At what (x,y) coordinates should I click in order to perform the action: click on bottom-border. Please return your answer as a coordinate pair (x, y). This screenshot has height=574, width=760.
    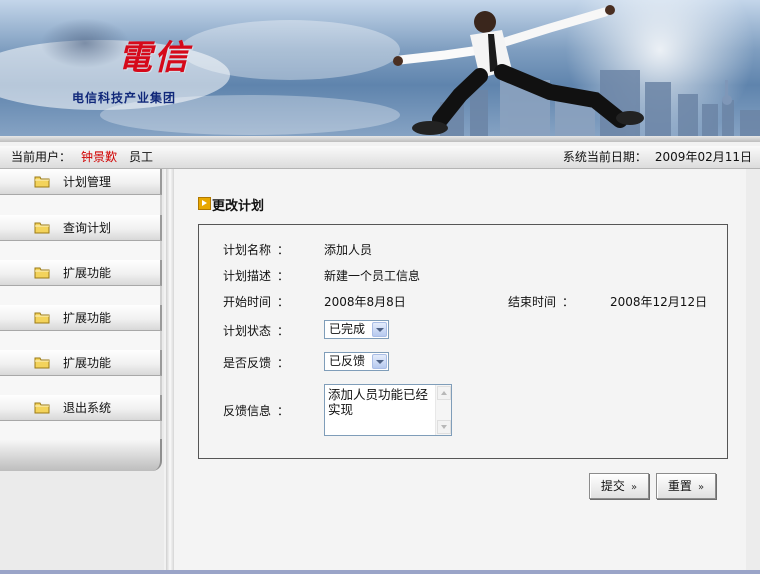
    Looking at the image, I should click on (380, 572).